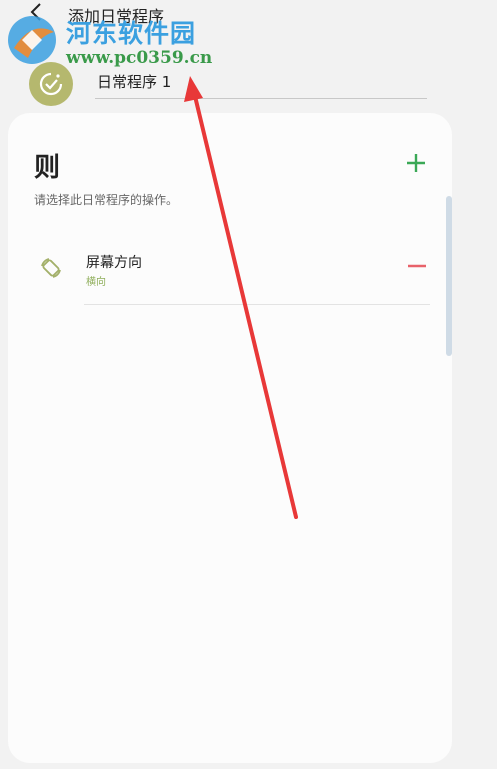 This screenshot has height=769, width=497. Describe the element at coordinates (32, 40) in the screenshot. I see `watermark-logo-icon` at that location.